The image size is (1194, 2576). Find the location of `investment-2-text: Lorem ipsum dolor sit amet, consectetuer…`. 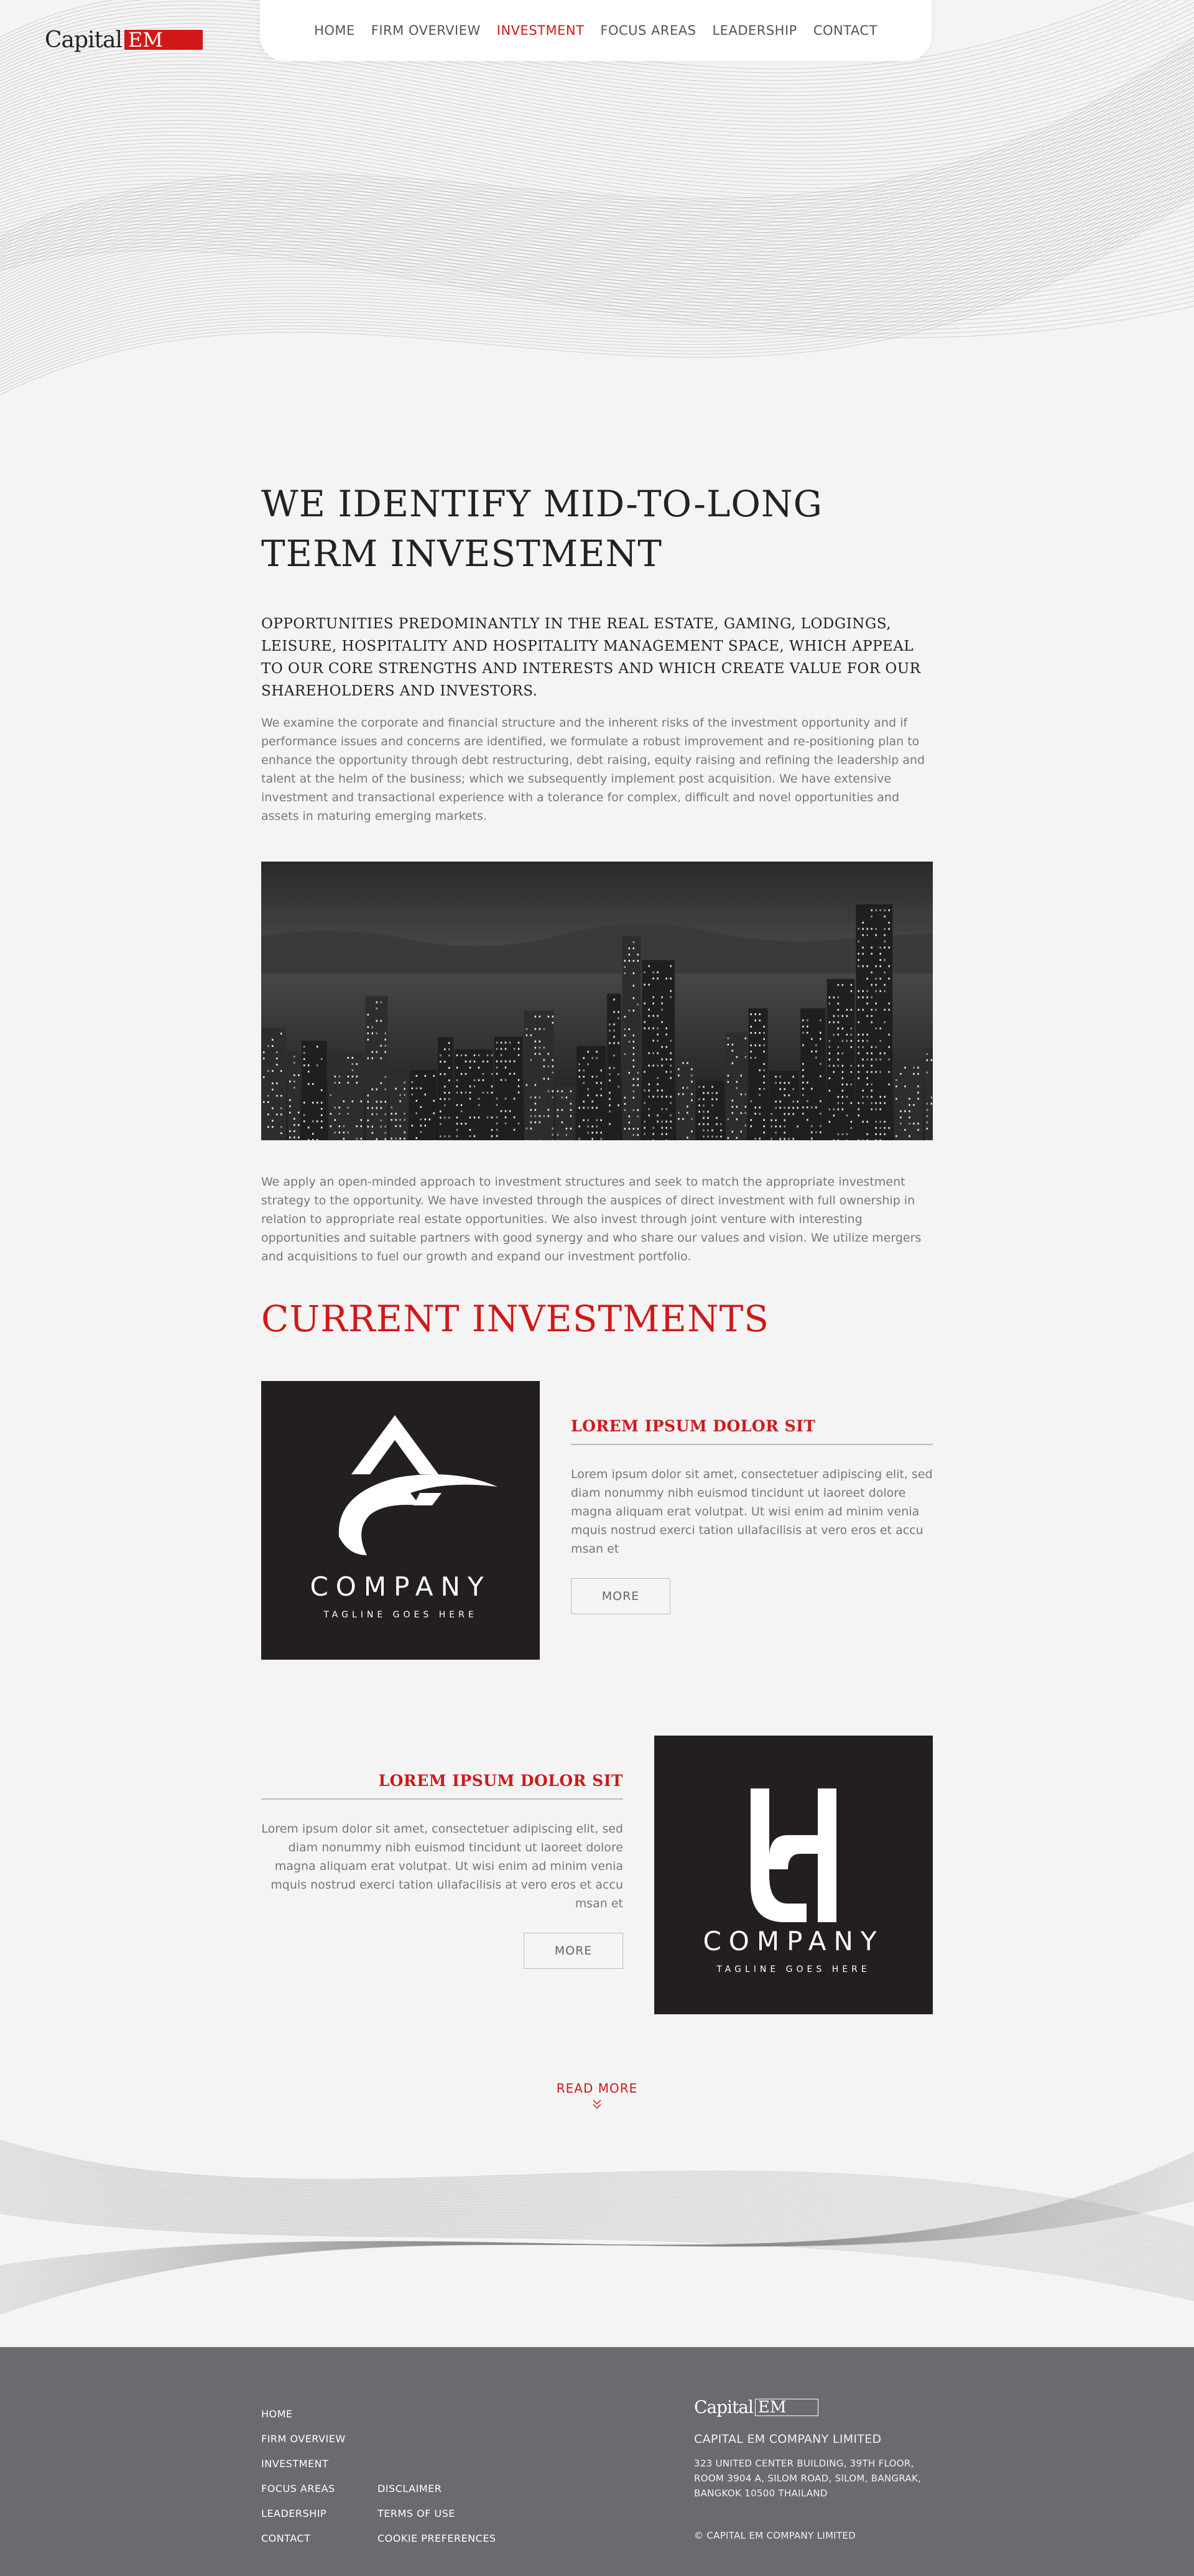

investment-2-text: Lorem ipsum dolor sit amet, consectetuer… is located at coordinates (442, 1866).